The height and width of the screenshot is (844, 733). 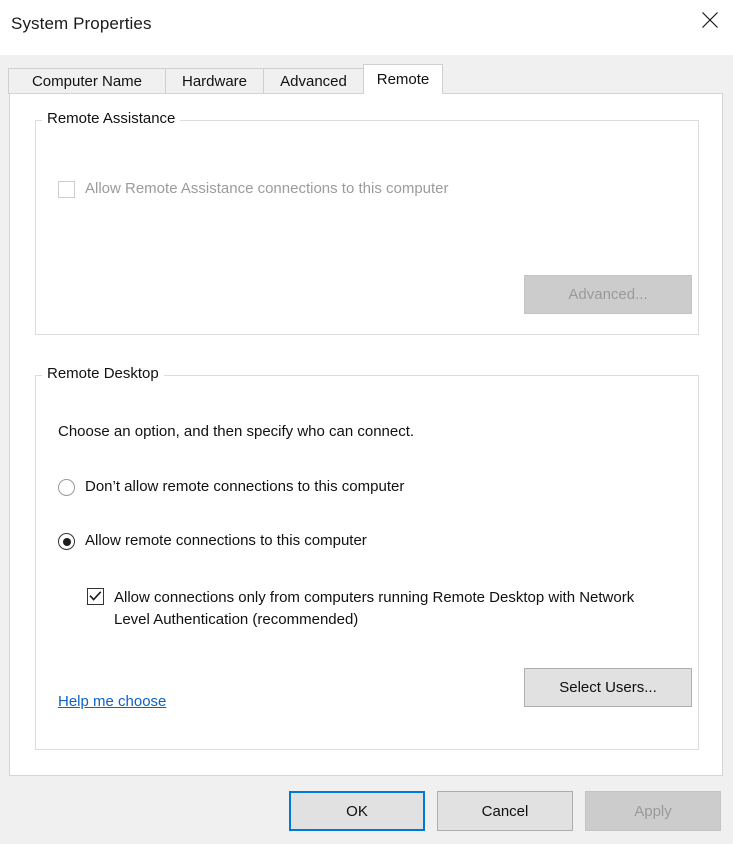 I want to click on tab-label: Remote, so click(x=403, y=79).